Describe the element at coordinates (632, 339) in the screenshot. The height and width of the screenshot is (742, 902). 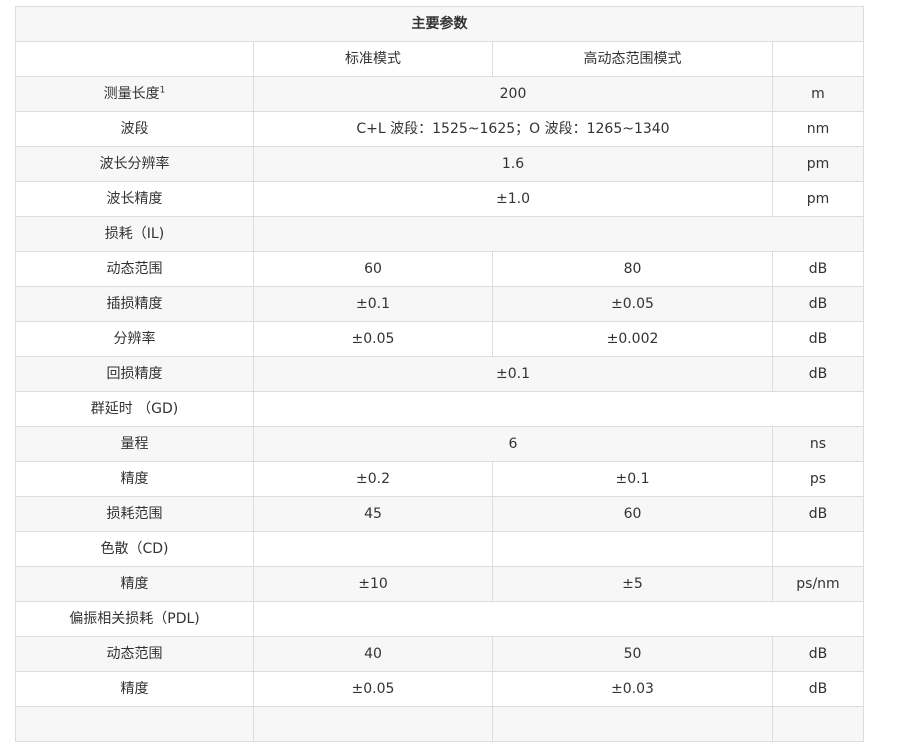
I see `row-hdr-value: ±0.002` at that location.